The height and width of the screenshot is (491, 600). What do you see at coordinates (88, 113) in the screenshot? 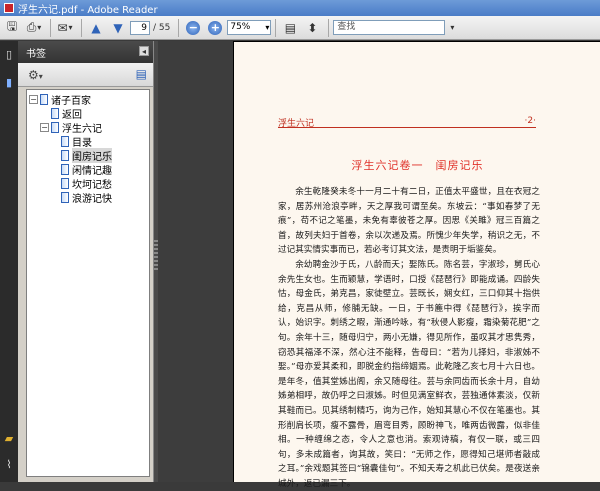
I see `bookmark-item: 返回` at bounding box center [88, 113].